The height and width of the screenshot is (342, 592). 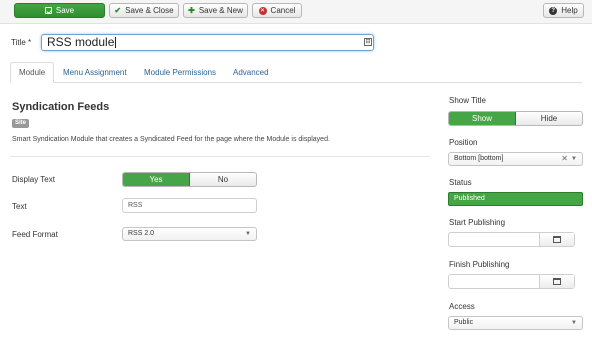 I want to click on save-close-label: Save & Close, so click(x=149, y=10).